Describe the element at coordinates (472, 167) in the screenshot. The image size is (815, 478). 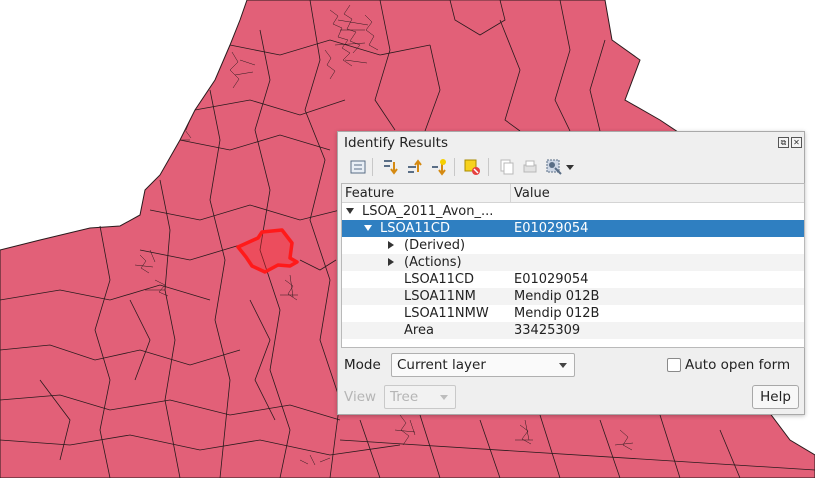
I see `clear-highlights-icon` at that location.